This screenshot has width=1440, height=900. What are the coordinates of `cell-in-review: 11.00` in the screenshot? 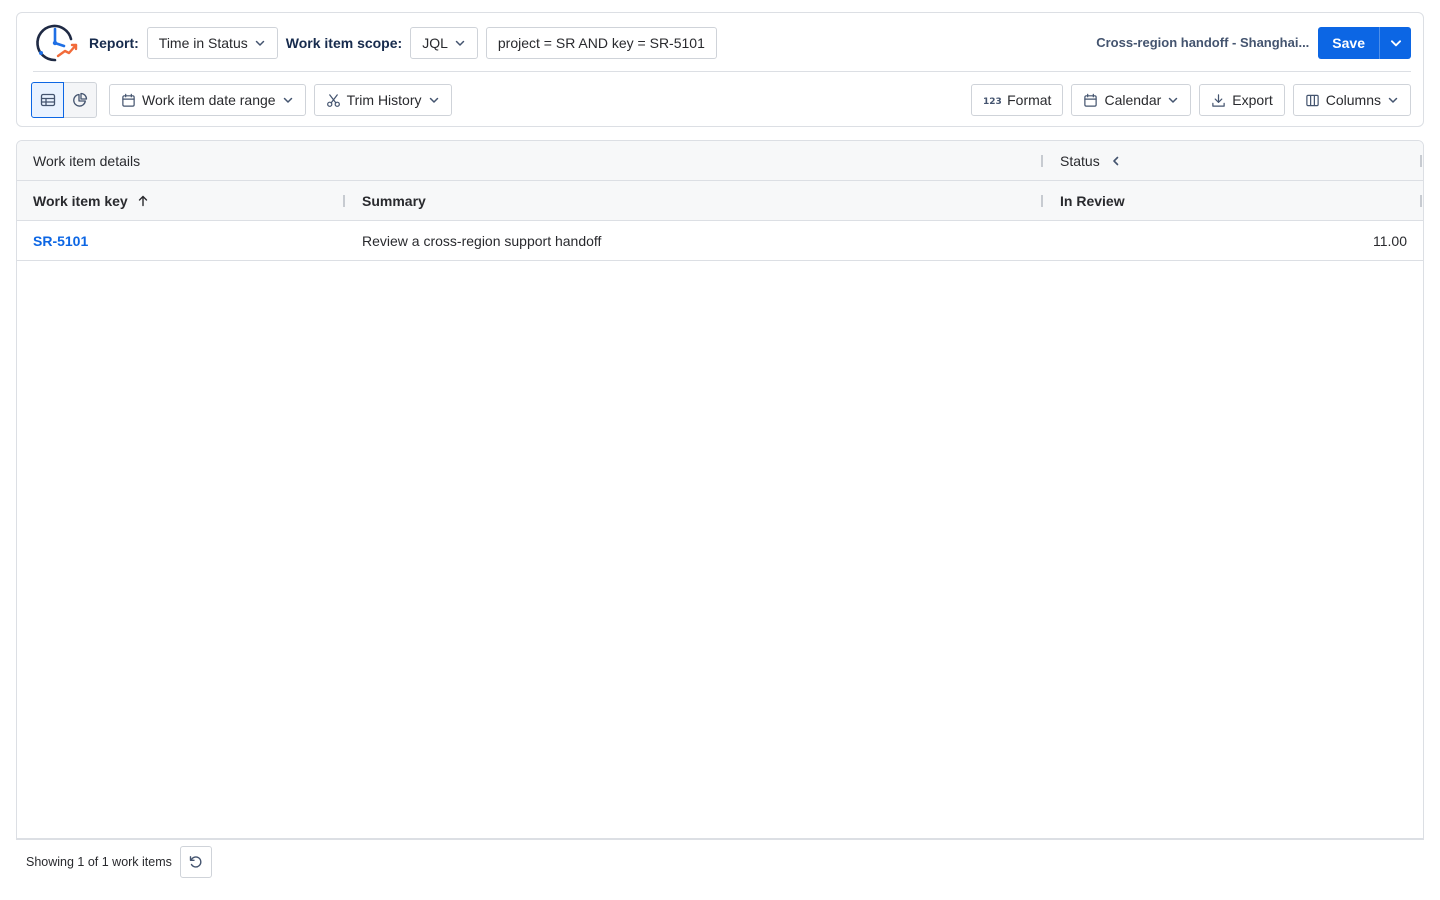 It's located at (1390, 240).